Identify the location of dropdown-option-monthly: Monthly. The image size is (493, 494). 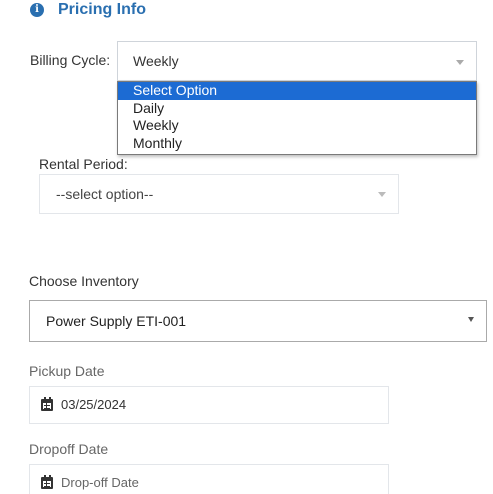
(297, 144).